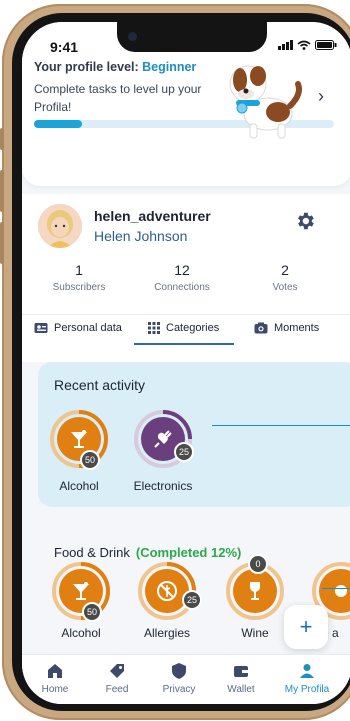  I want to click on tab-label: Personal data, so click(88, 328).